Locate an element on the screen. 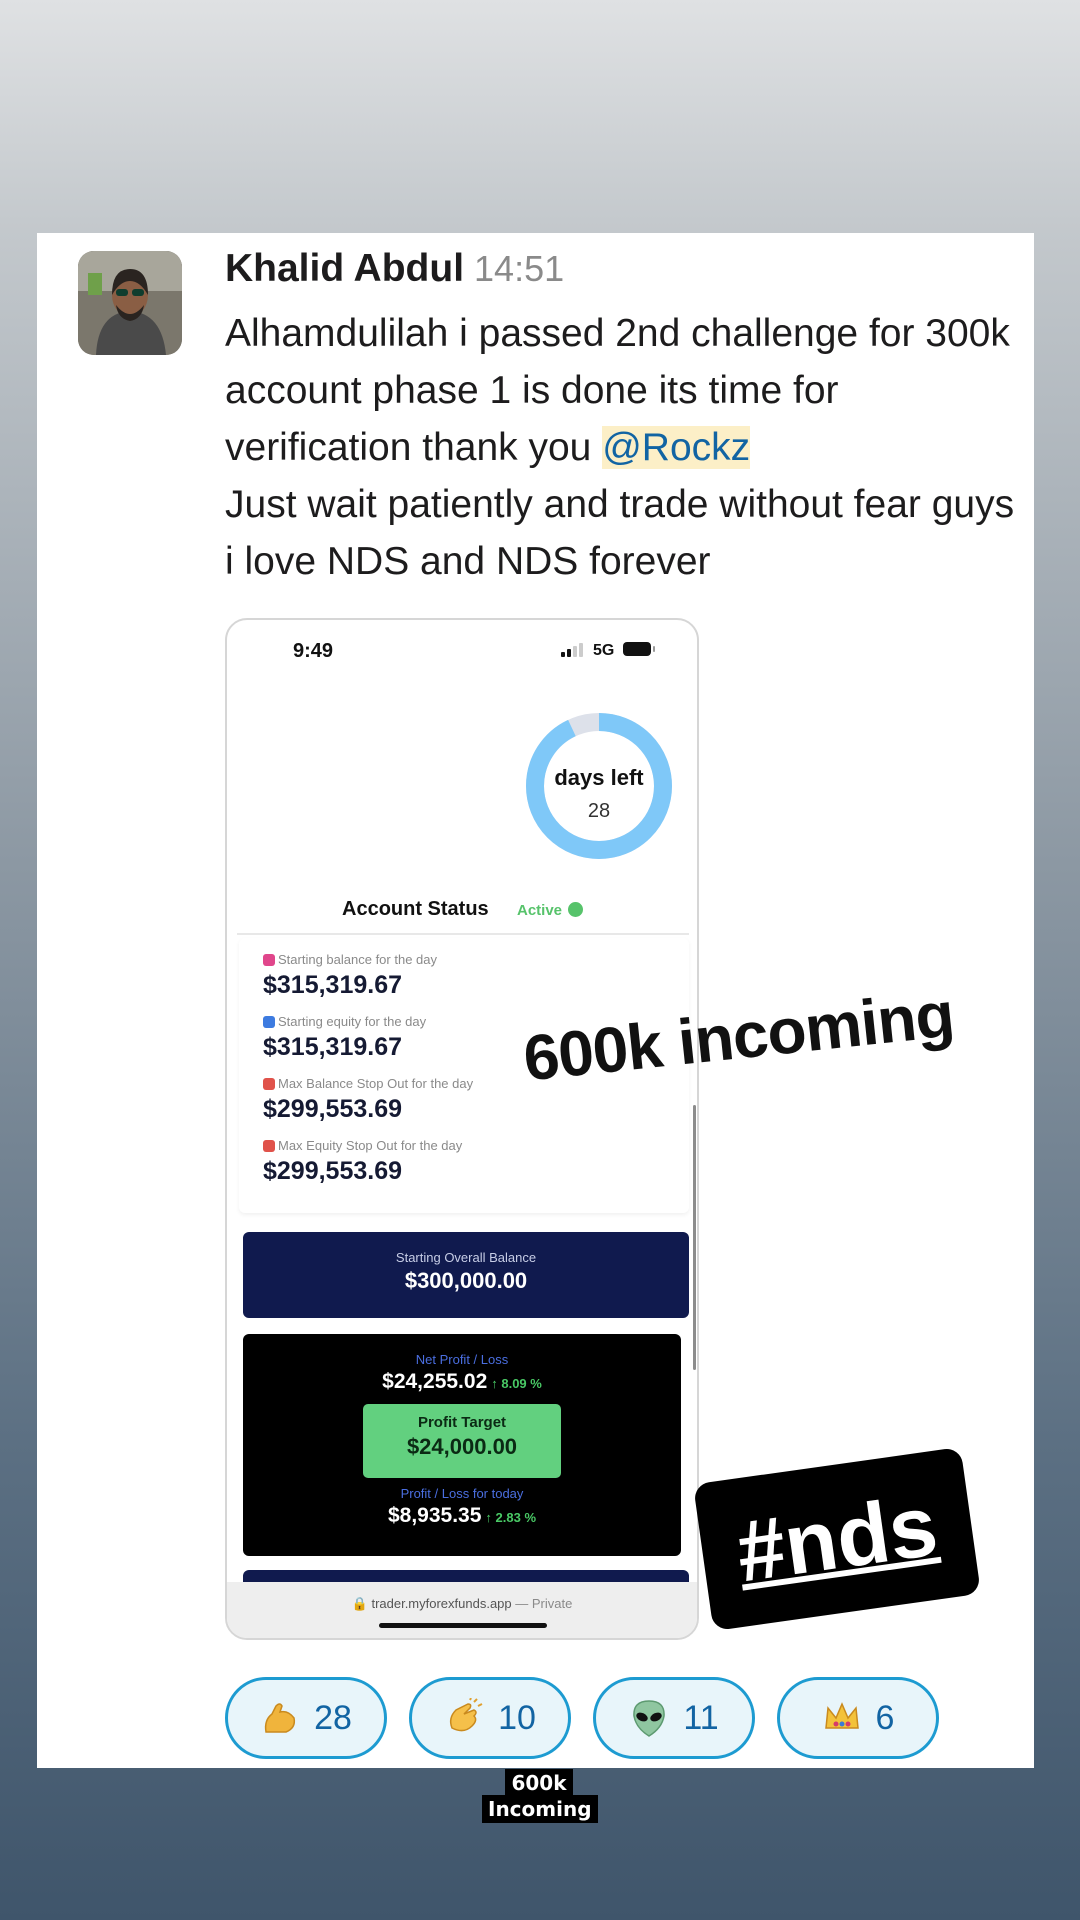 The image size is (1080, 1920). url-bar: 🔒 trader.myforexfunds.app — Private is located at coordinates (462, 1610).